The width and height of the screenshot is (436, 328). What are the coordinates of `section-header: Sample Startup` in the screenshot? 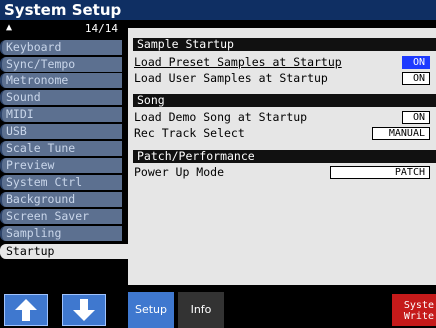 It's located at (284, 44).